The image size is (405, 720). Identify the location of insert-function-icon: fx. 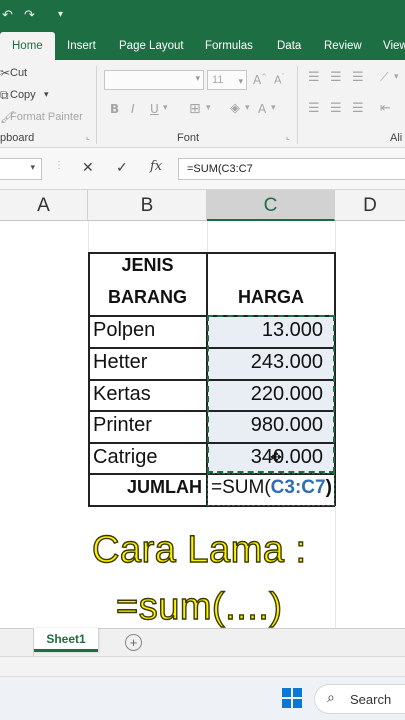
(156, 166).